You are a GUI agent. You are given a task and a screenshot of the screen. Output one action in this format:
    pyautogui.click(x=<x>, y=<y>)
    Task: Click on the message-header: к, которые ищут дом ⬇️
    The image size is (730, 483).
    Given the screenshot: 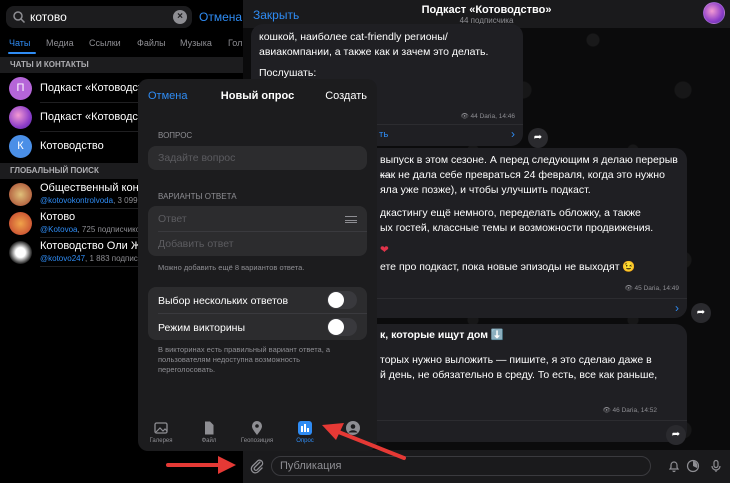 What is the action you would take?
    pyautogui.click(x=442, y=335)
    